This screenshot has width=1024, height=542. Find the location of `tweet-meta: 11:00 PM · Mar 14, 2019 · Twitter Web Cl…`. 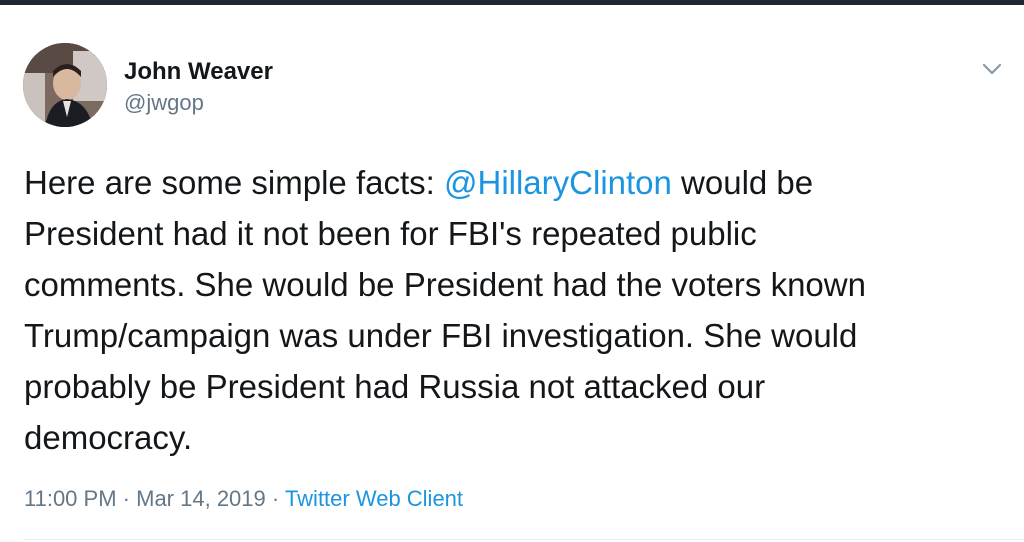

tweet-meta: 11:00 PM · Mar 14, 2019 · Twitter Web Cl… is located at coordinates (243, 499).